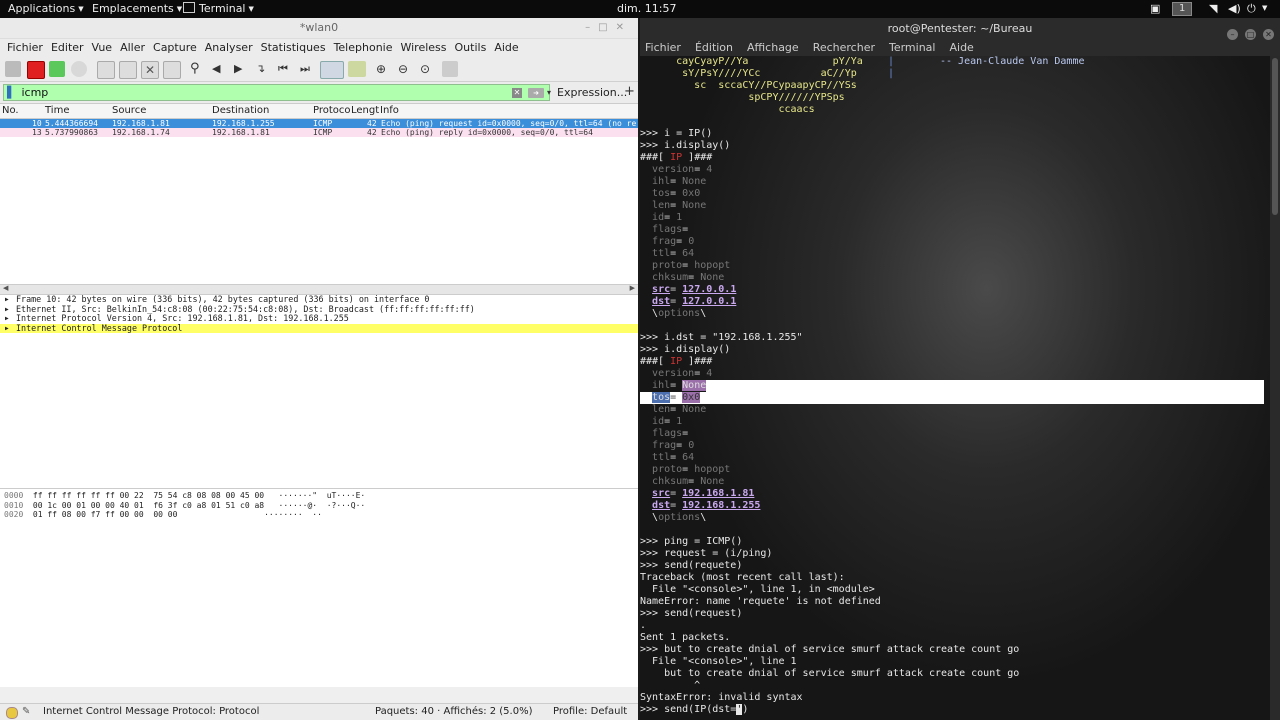 The width and height of the screenshot is (1280, 720). What do you see at coordinates (11, 92) in the screenshot?
I see `bookmark-icon: ▌` at bounding box center [11, 92].